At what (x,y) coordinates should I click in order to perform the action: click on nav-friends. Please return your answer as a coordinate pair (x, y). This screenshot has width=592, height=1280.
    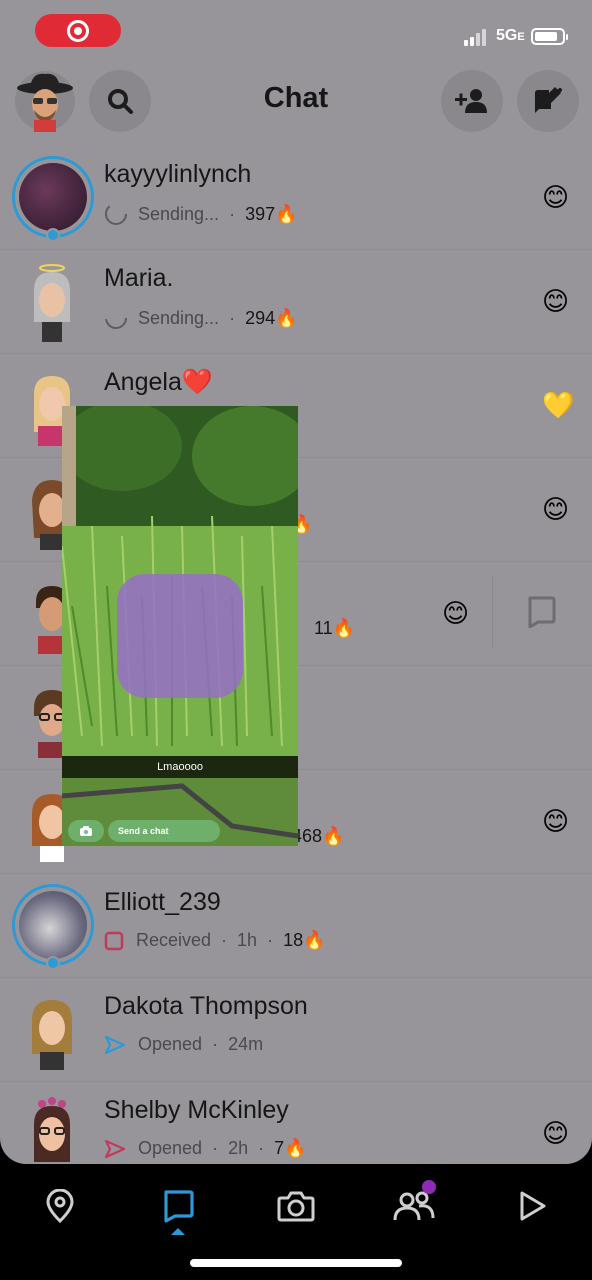
    Looking at the image, I should click on (414, 1206).